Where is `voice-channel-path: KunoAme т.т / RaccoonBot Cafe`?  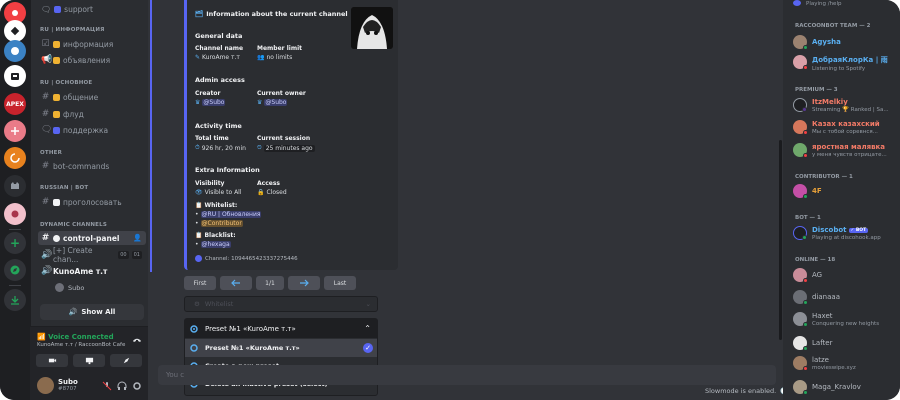
voice-channel-path: KunoAme т.т / RaccoonBot Cafe is located at coordinates (81, 345).